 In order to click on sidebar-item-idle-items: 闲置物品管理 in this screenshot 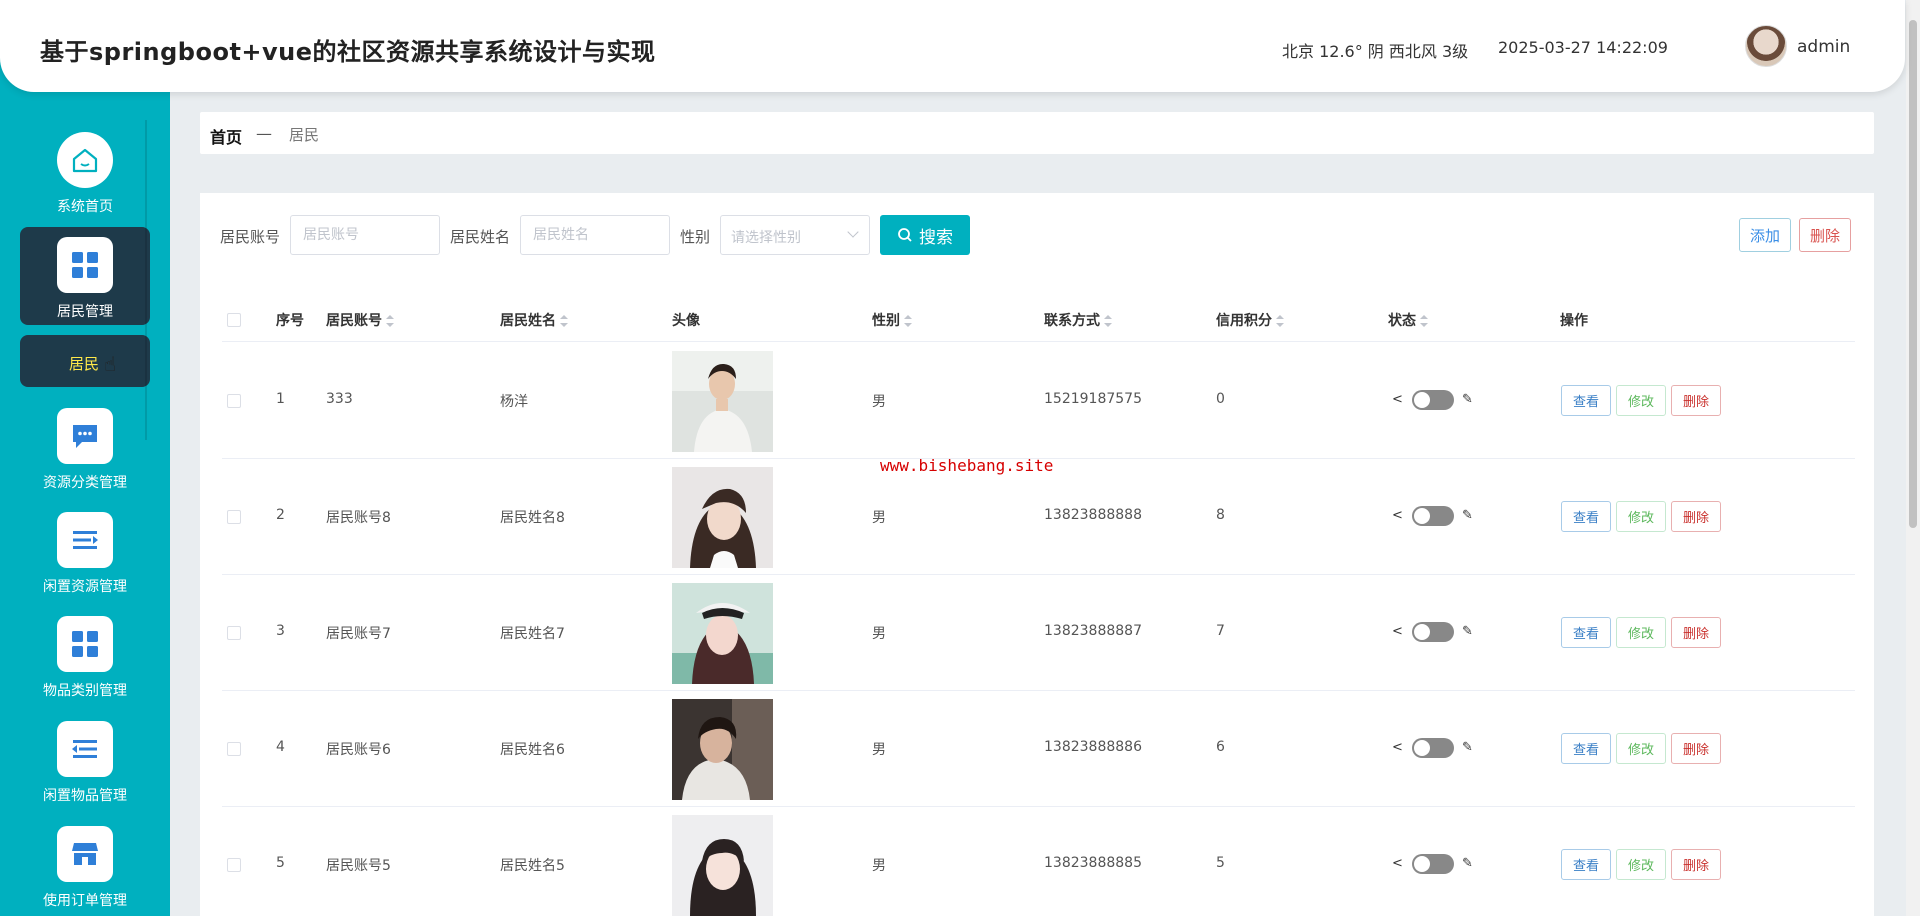, I will do `click(85, 763)`.